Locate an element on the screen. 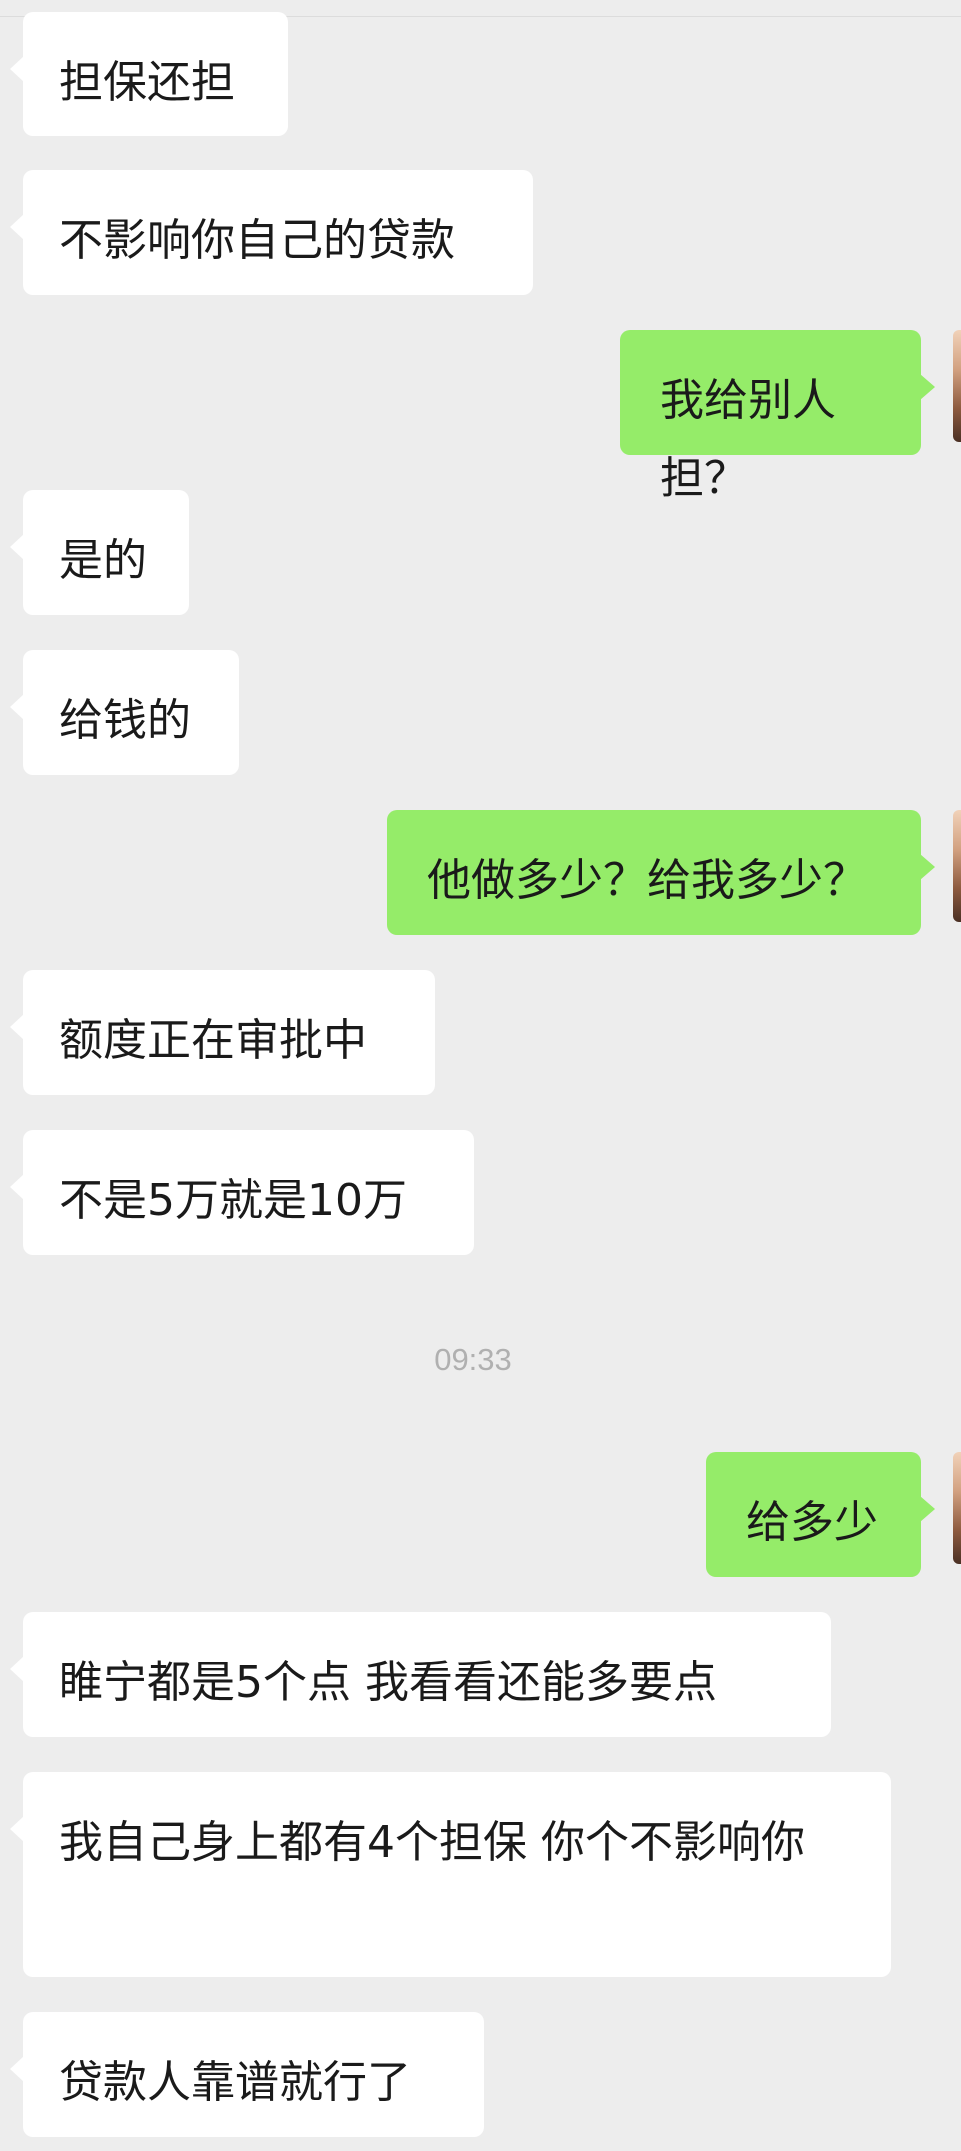 This screenshot has width=961, height=2151. incoming-message-bubble: 是的 is located at coordinates (99, 552).